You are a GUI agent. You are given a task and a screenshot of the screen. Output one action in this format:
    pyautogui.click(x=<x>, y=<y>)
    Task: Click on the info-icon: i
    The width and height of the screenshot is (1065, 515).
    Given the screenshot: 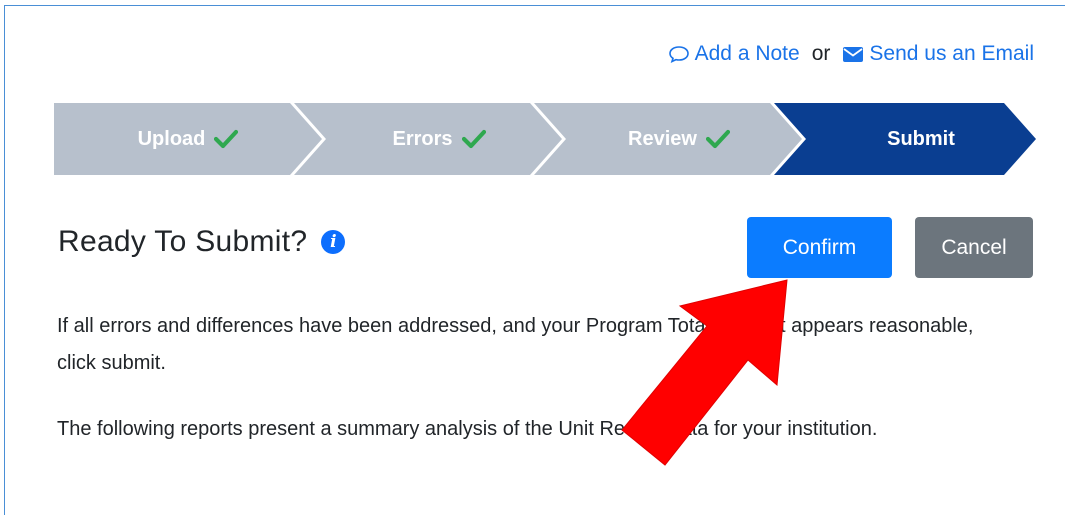 What is the action you would take?
    pyautogui.click(x=333, y=242)
    